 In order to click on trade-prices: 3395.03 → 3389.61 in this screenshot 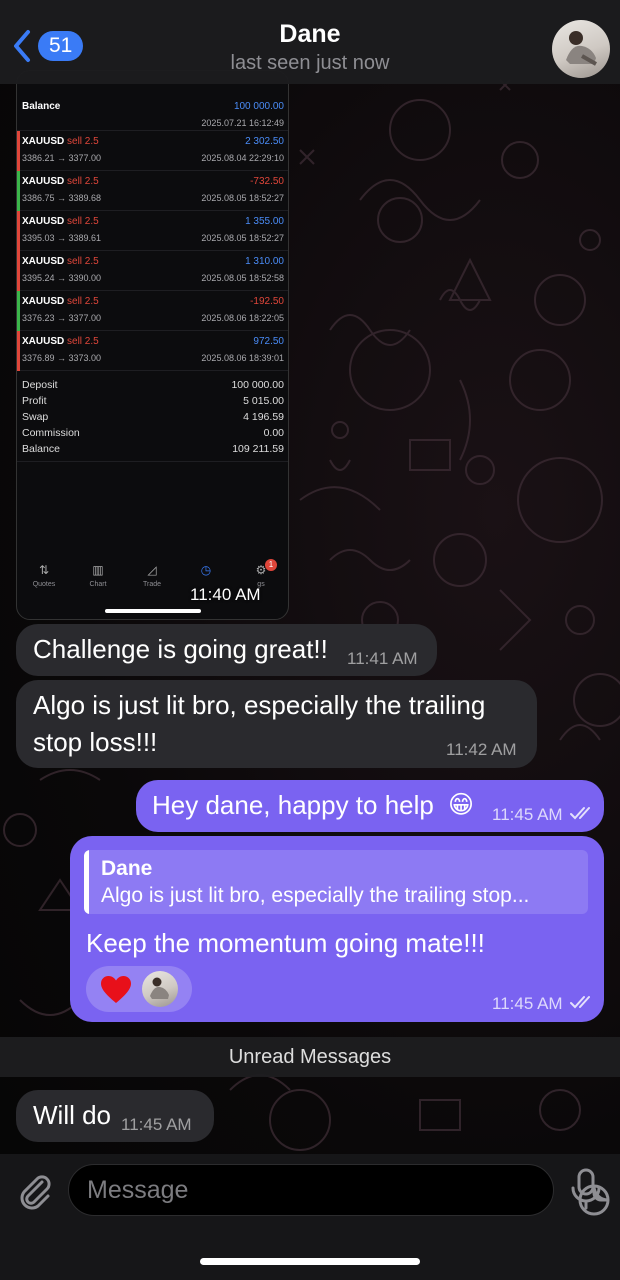, I will do `click(62, 238)`.